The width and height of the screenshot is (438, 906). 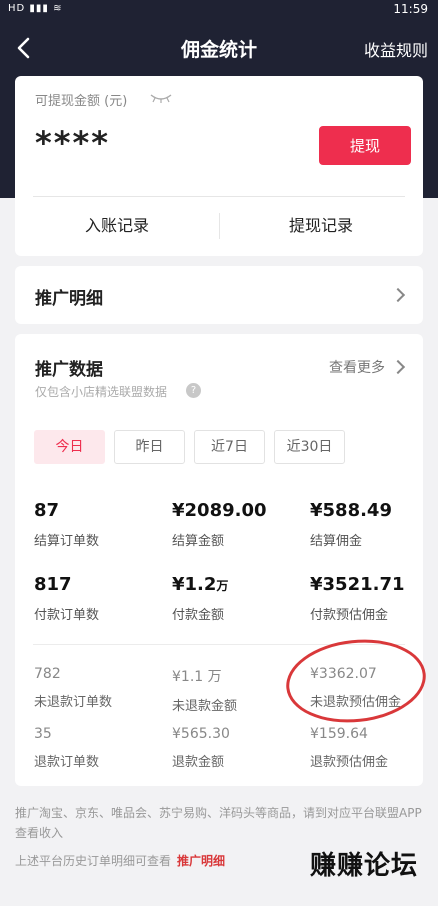 What do you see at coordinates (47, 674) in the screenshot?
I see `stat-value: 782` at bounding box center [47, 674].